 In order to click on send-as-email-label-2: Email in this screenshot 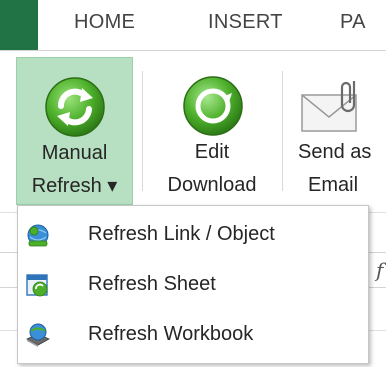, I will do `click(333, 185)`.